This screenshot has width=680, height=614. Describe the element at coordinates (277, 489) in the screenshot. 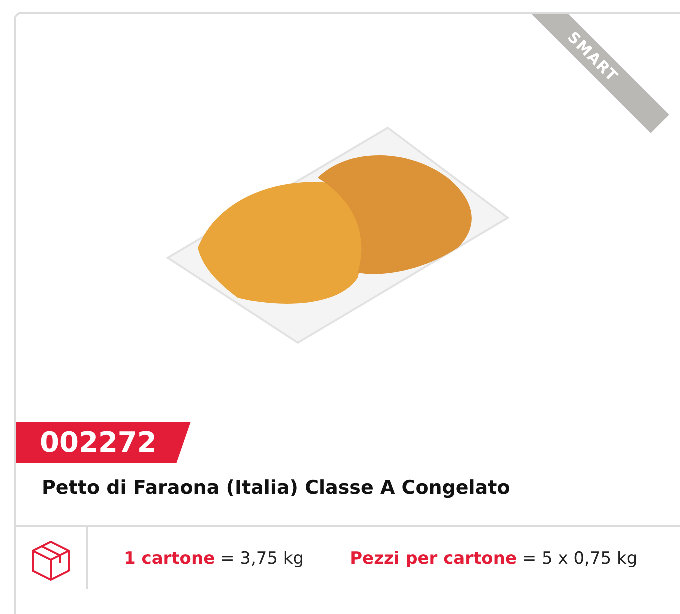

I see `product-title: Petto di Faraona (Italia) Classe A Congelato` at that location.